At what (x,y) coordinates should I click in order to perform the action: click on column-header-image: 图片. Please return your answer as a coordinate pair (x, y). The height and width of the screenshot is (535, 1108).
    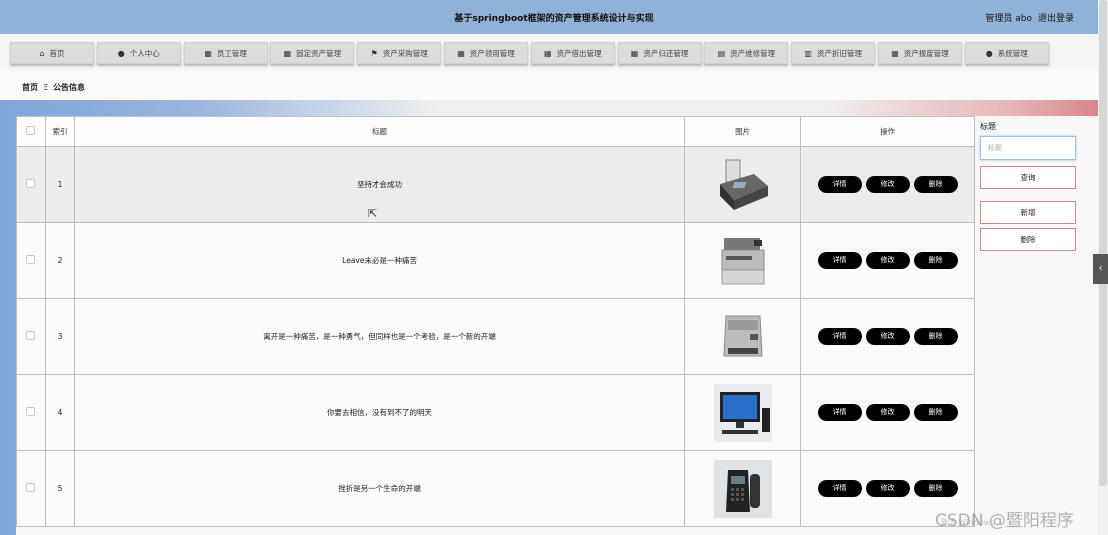
    Looking at the image, I should click on (743, 131).